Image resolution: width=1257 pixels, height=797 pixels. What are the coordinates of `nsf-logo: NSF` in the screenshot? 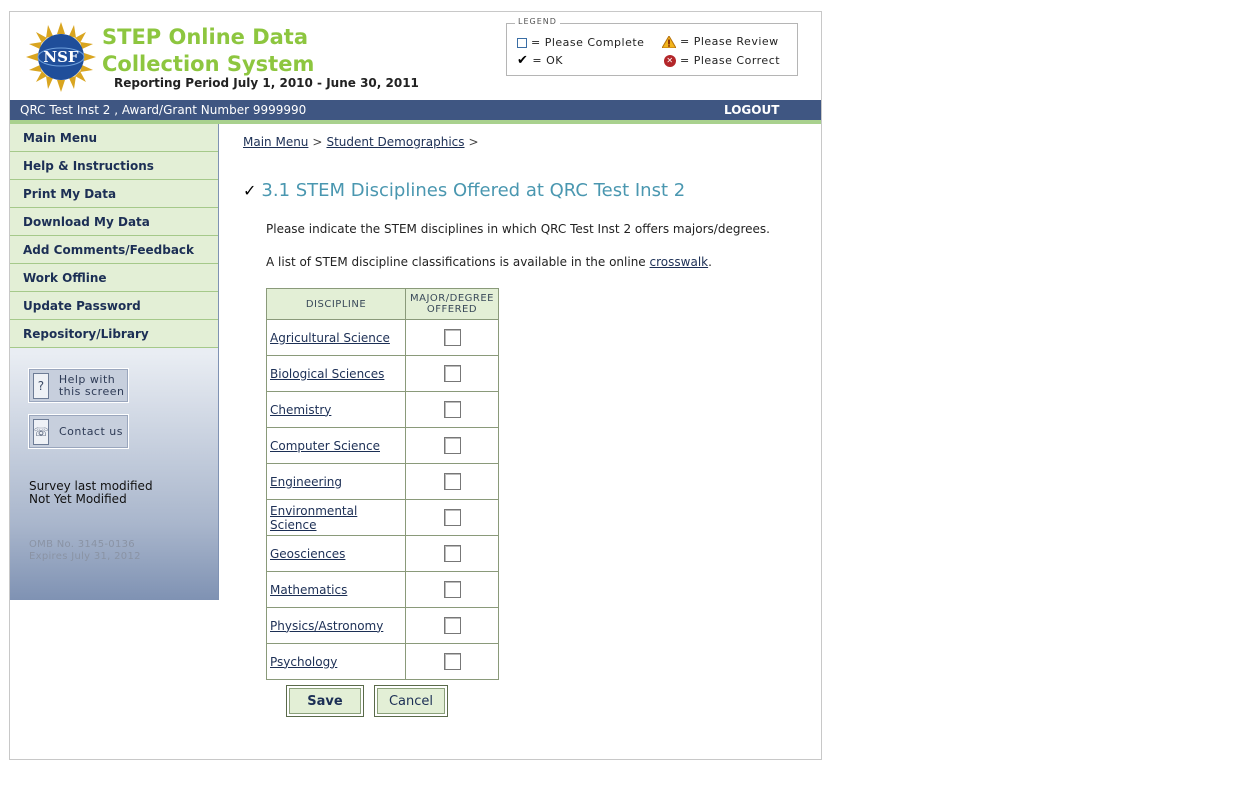 It's located at (61, 57).